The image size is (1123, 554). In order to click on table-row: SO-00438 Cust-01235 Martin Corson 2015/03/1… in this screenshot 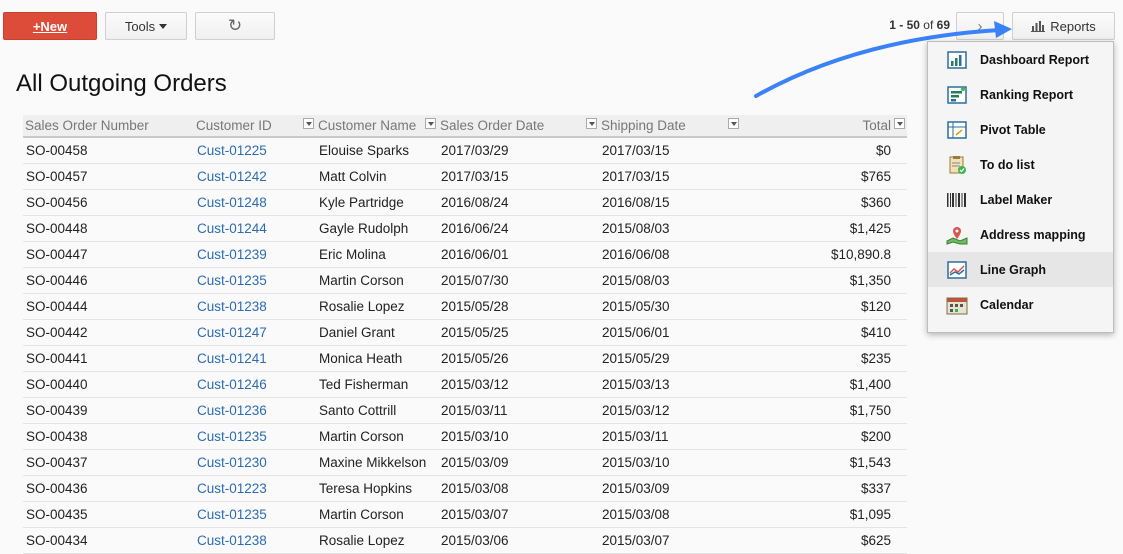, I will do `click(465, 436)`.